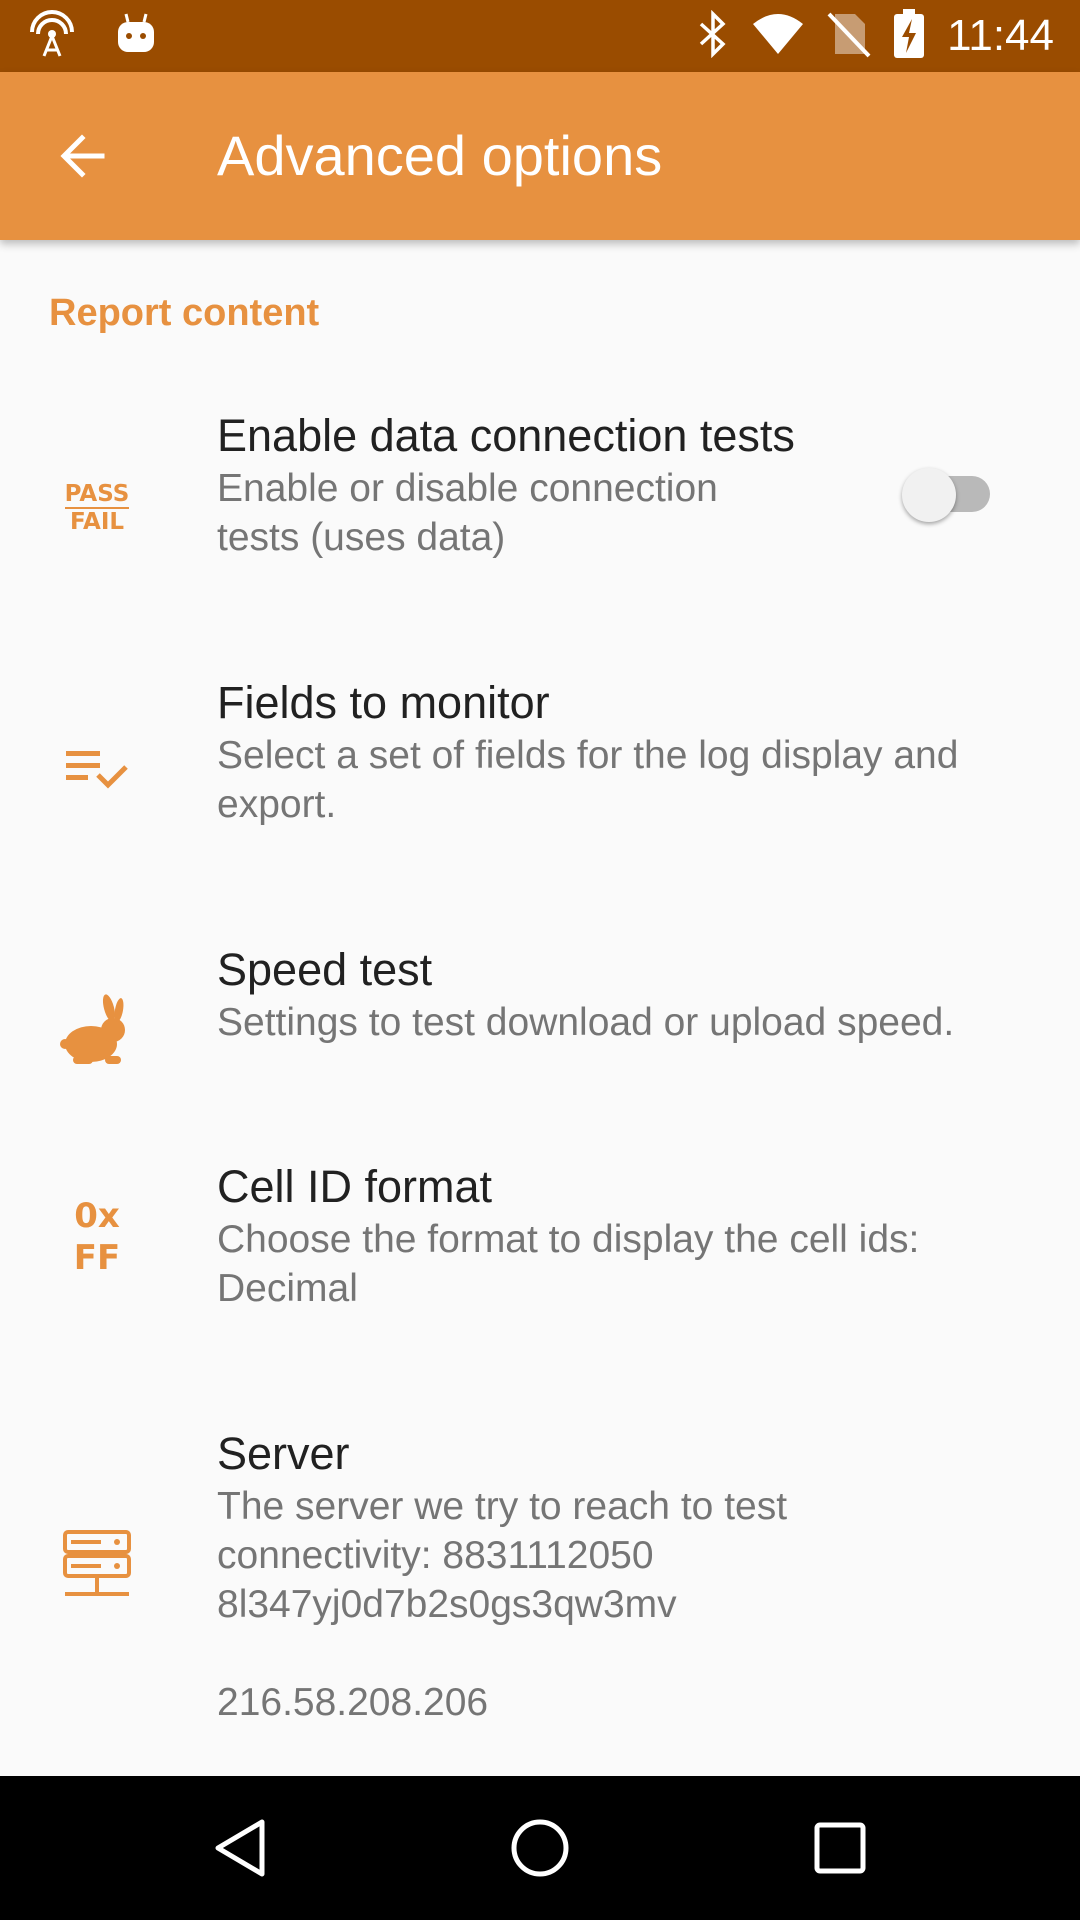  What do you see at coordinates (97, 1258) in the screenshot?
I see `hex-icon-bottom: FF` at bounding box center [97, 1258].